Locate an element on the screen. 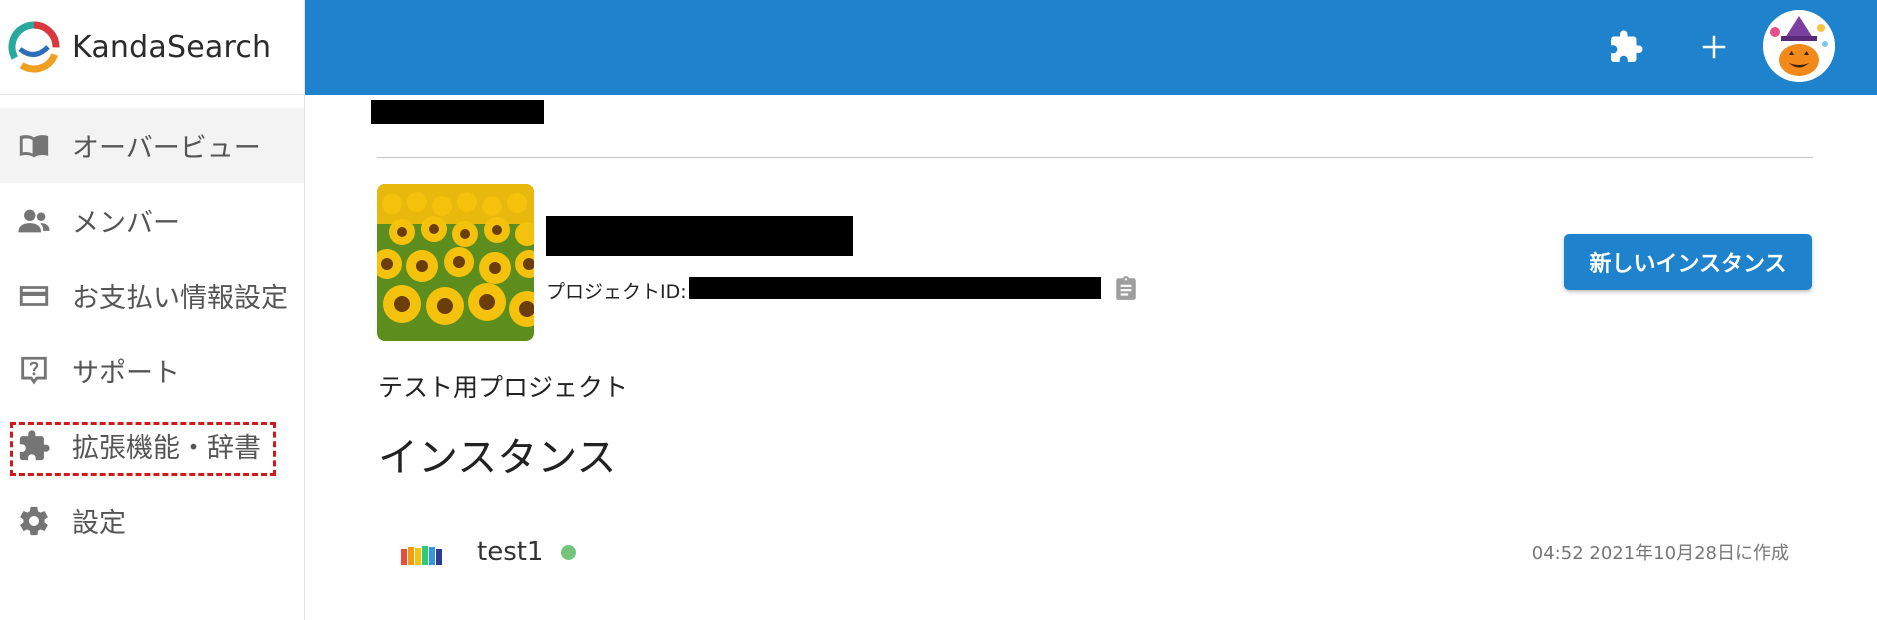  redacted-project-name is located at coordinates (699, 236).